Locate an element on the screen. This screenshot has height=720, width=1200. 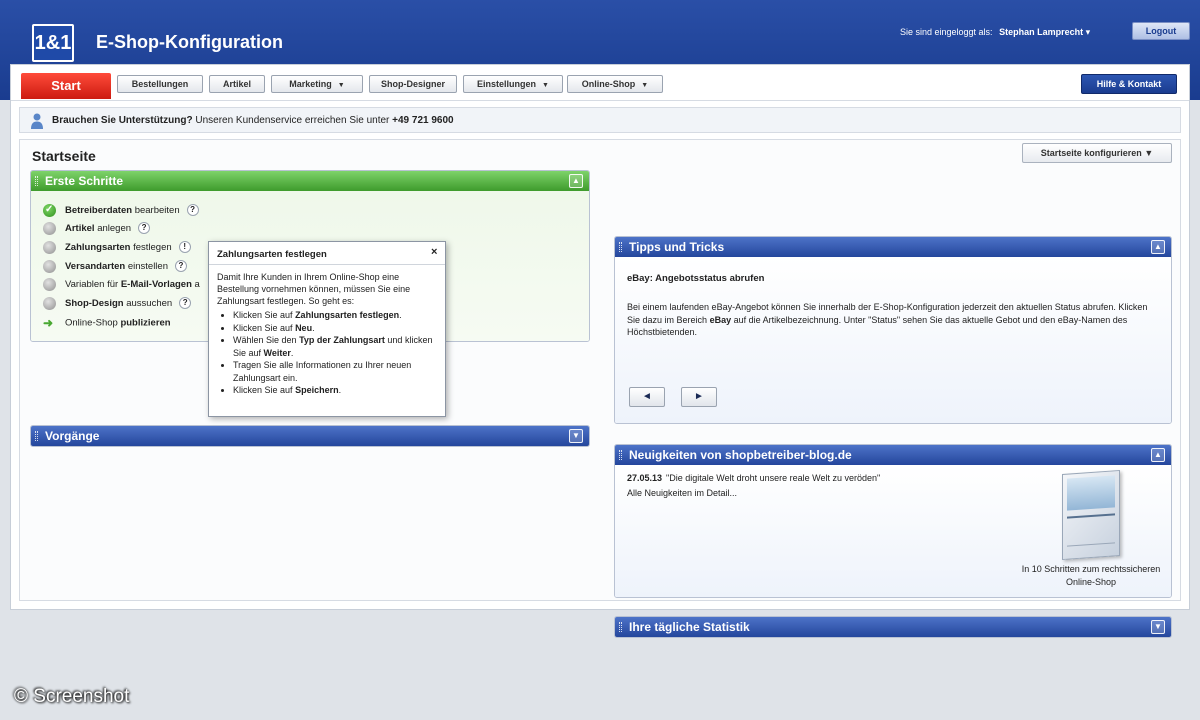
panel-header: Neuigkeiten von shopbetreiber-blog.de ▲ is located at coordinates (893, 455).